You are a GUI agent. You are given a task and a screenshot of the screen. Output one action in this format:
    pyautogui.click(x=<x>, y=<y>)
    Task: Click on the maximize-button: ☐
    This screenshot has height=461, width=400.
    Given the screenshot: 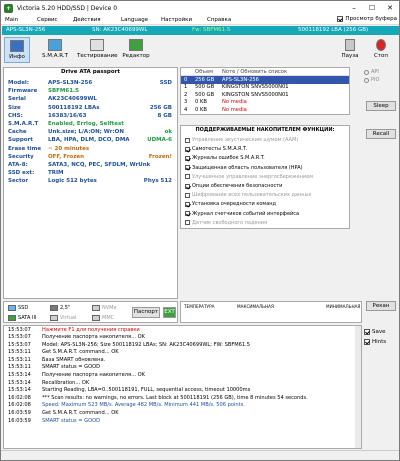 What is the action you would take?
    pyautogui.click(x=372, y=8)
    